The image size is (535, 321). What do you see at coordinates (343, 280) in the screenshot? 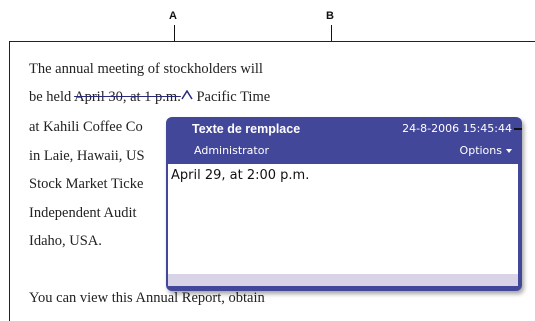
I see `note-resize-bar` at bounding box center [343, 280].